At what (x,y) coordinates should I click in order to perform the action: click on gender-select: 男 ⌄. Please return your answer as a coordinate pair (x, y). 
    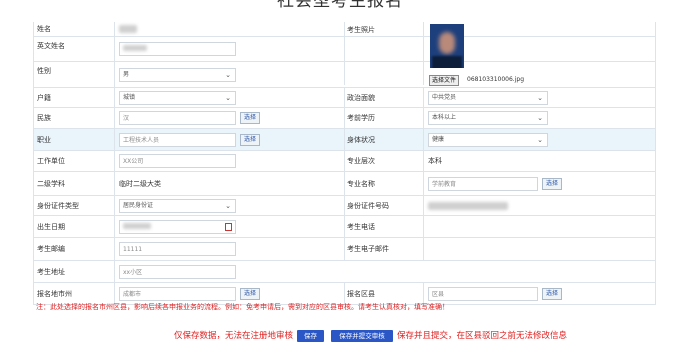
    Looking at the image, I should click on (177, 74).